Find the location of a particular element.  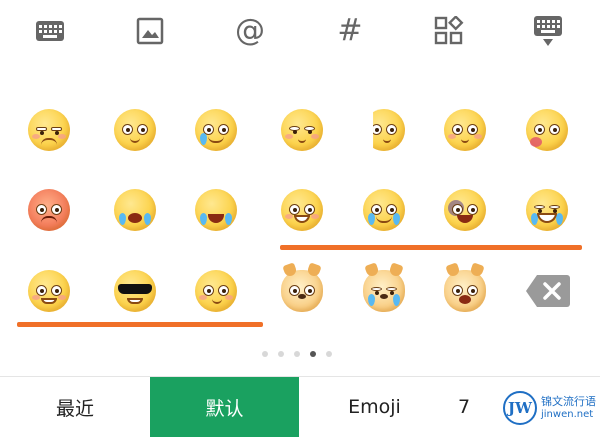

tab-label: 最近 is located at coordinates (74, 408).